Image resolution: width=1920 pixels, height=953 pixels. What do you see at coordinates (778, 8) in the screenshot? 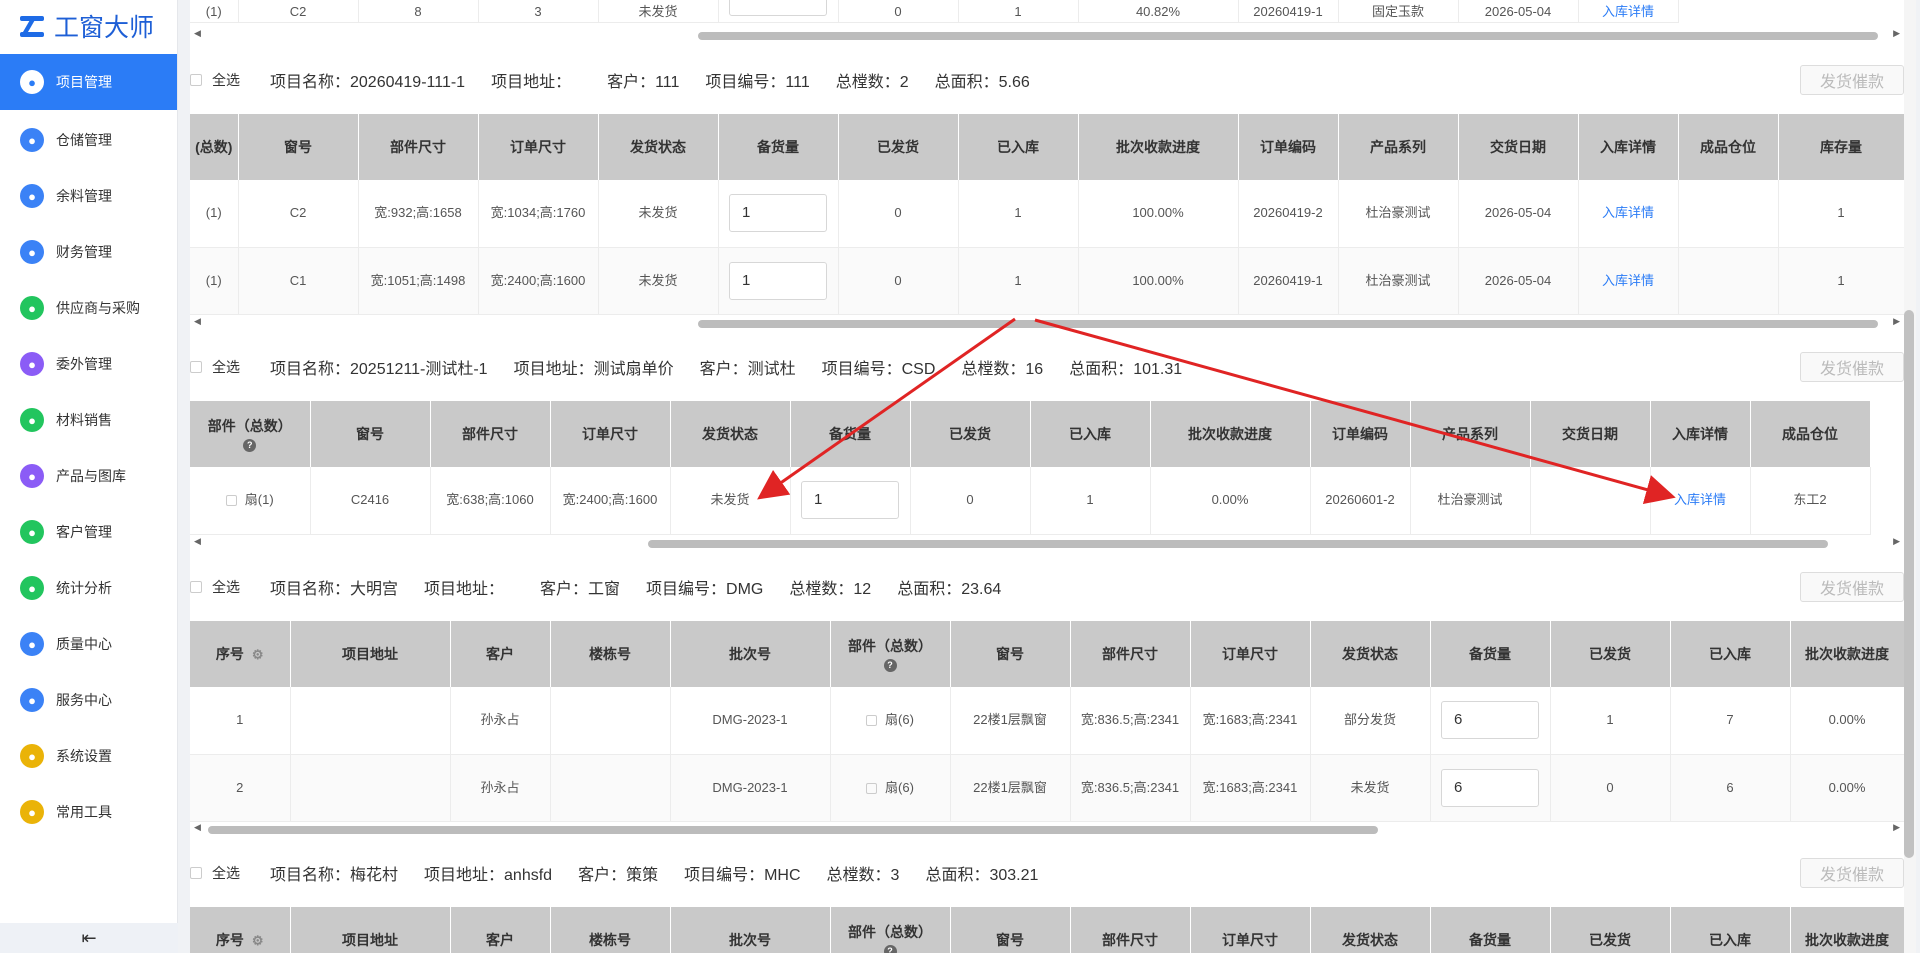
I see `stock-qty-input` at bounding box center [778, 8].